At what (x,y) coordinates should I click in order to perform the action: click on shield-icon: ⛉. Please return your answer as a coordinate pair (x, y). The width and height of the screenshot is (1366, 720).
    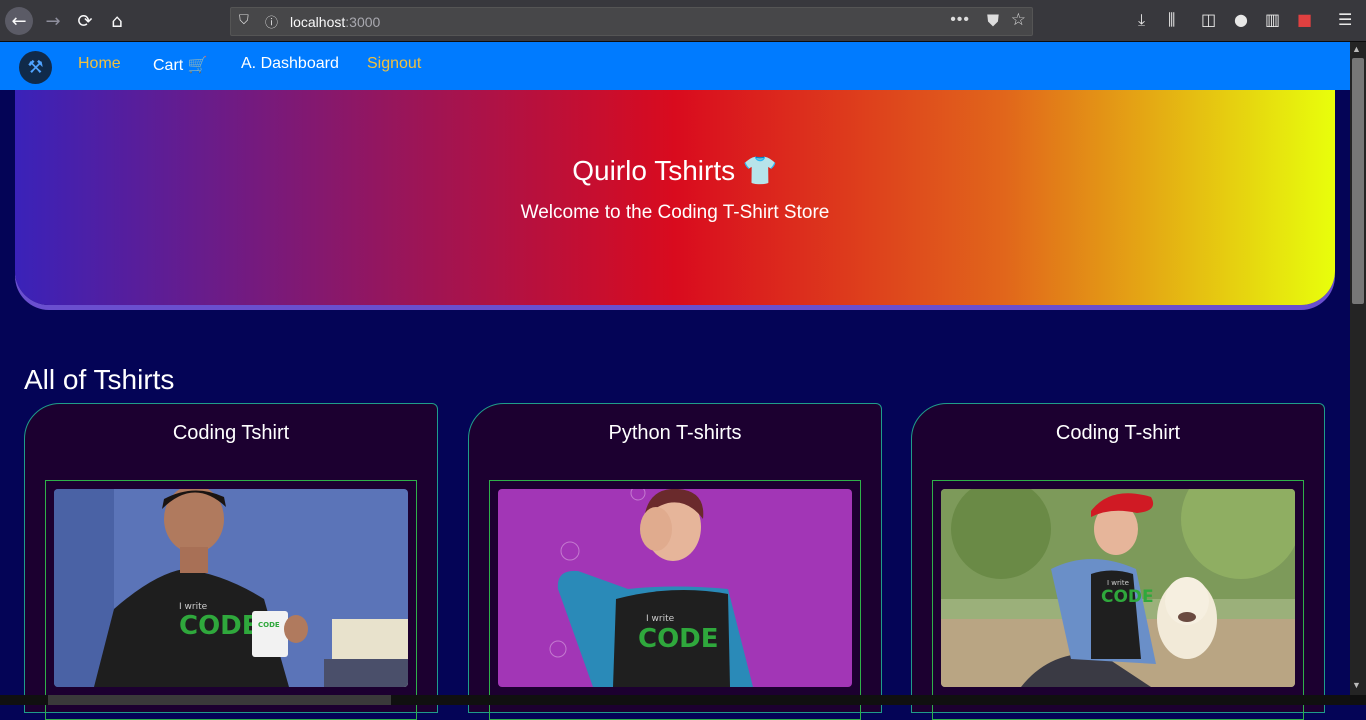
    Looking at the image, I should click on (244, 20).